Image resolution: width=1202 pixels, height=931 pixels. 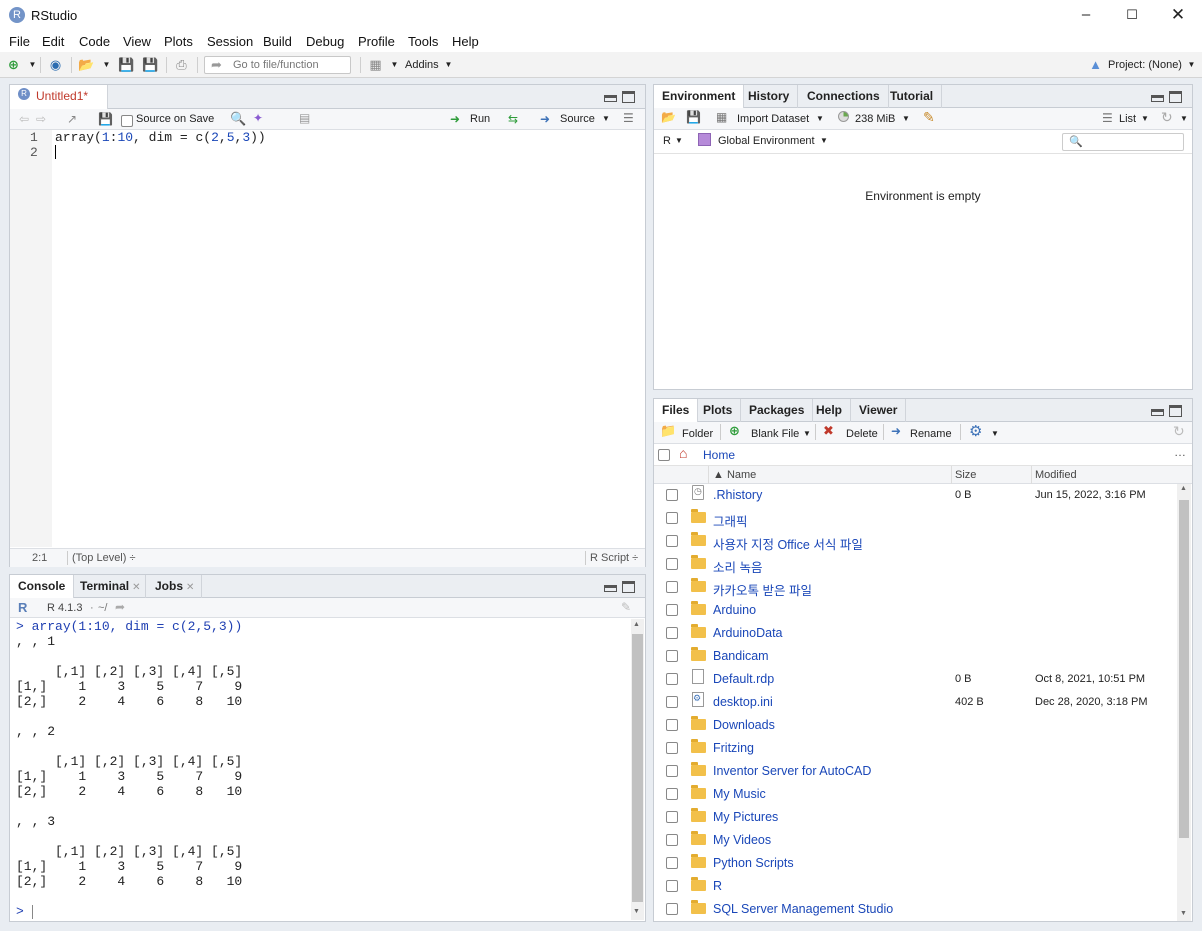 What do you see at coordinates (55, 64) in the screenshot?
I see `new-project-icon: ◉` at bounding box center [55, 64].